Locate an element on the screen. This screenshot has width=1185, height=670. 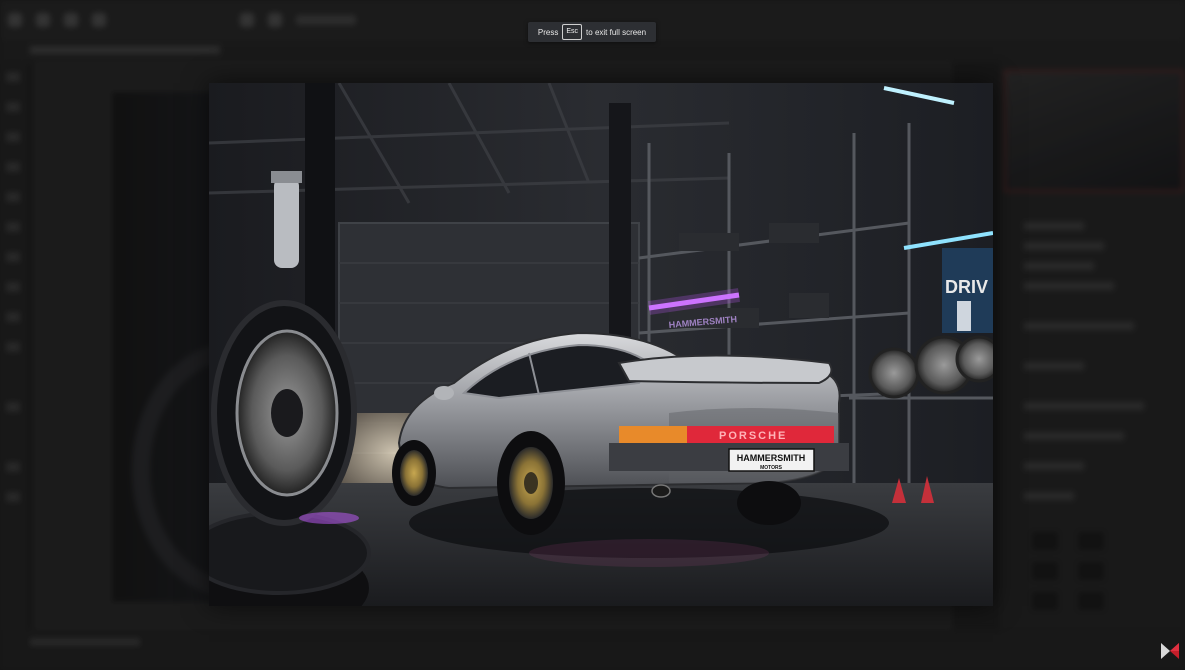
bowtie-logo-icon is located at coordinates (1170, 651).